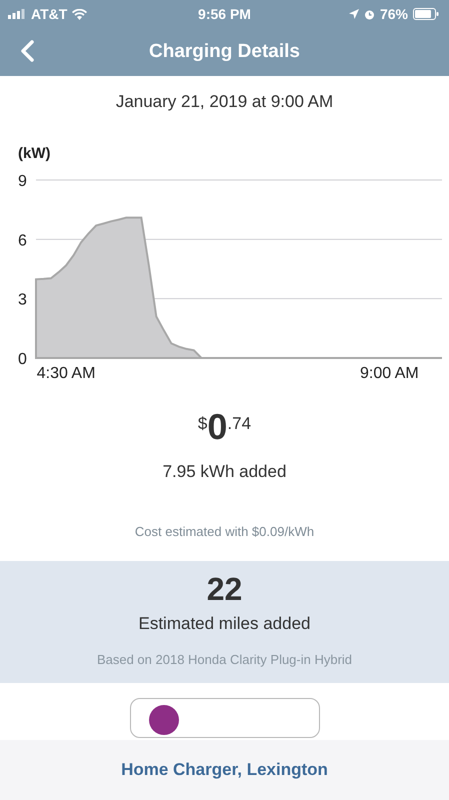 The image size is (449, 800). I want to click on axis-label: 9, so click(22, 181).